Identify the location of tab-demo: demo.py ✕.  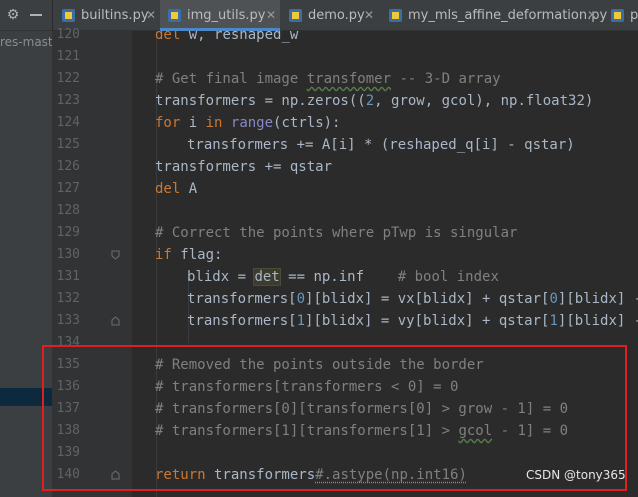
(331, 15).